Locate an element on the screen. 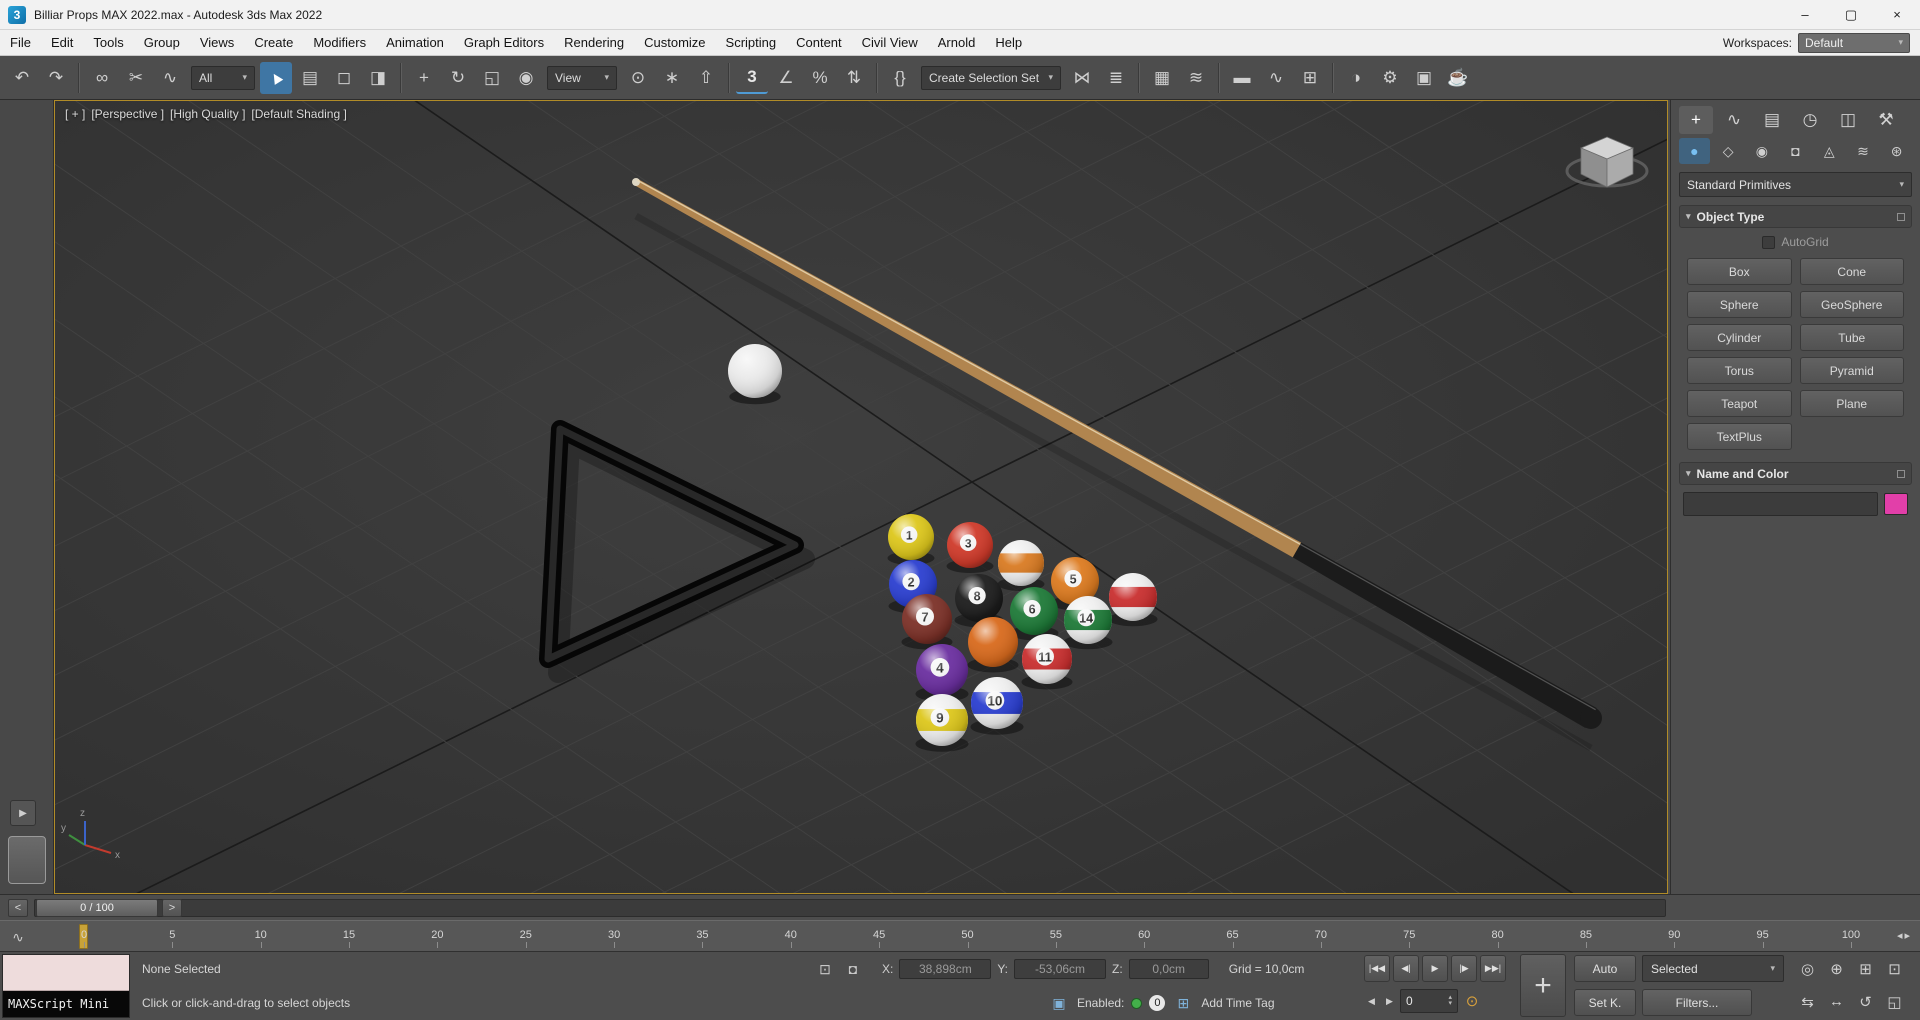 The width and height of the screenshot is (1920, 1020). cone-button: Cone is located at coordinates (1851, 271).